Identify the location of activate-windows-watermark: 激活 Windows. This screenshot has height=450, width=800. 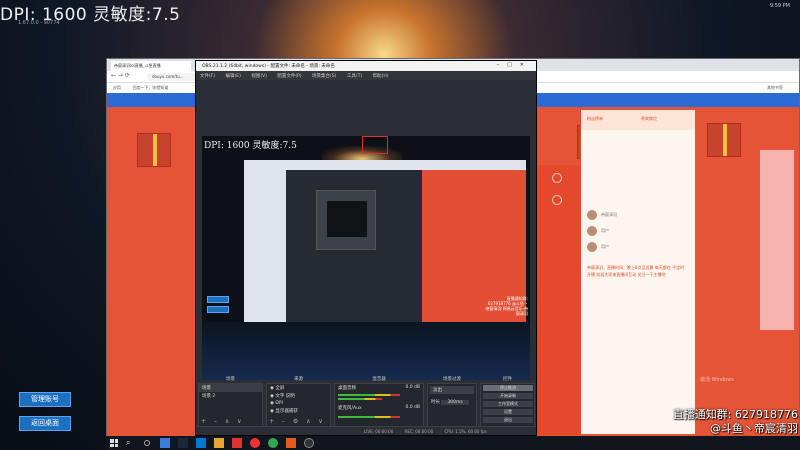
(717, 380).